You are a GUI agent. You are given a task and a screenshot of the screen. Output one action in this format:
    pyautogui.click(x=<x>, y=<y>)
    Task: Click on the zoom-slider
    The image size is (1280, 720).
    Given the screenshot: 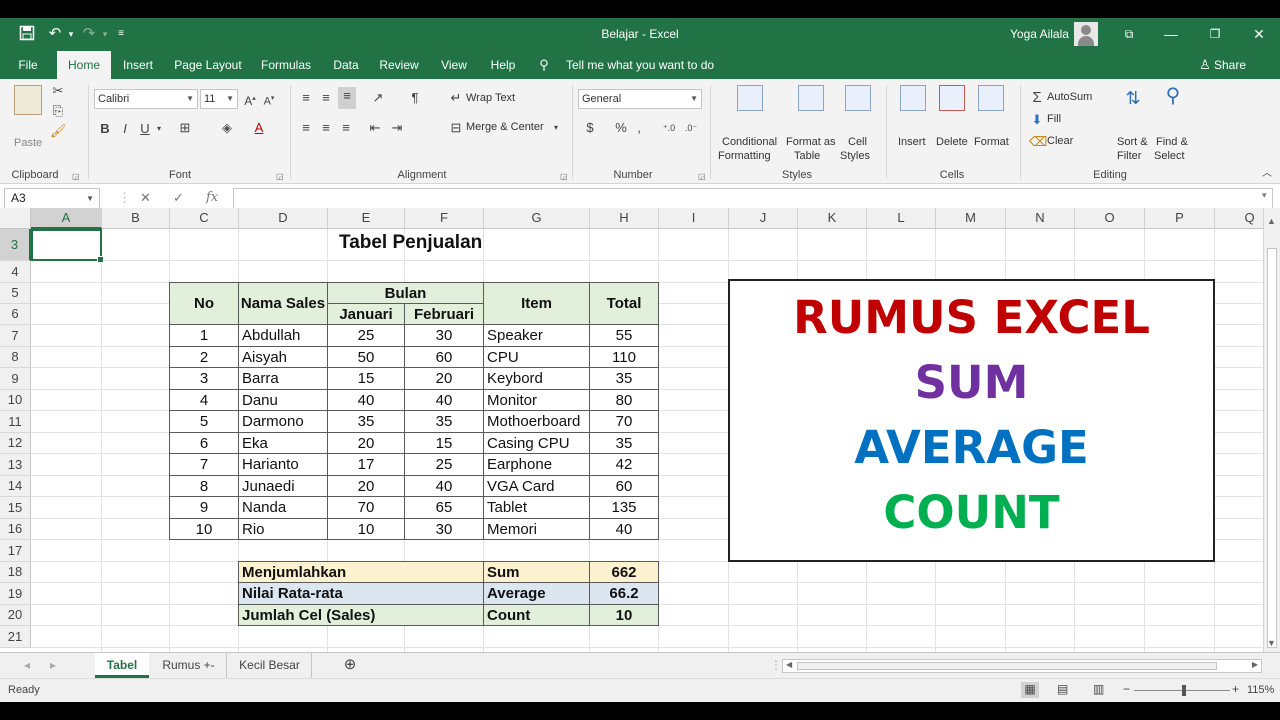 What is the action you would take?
    pyautogui.click(x=1182, y=690)
    